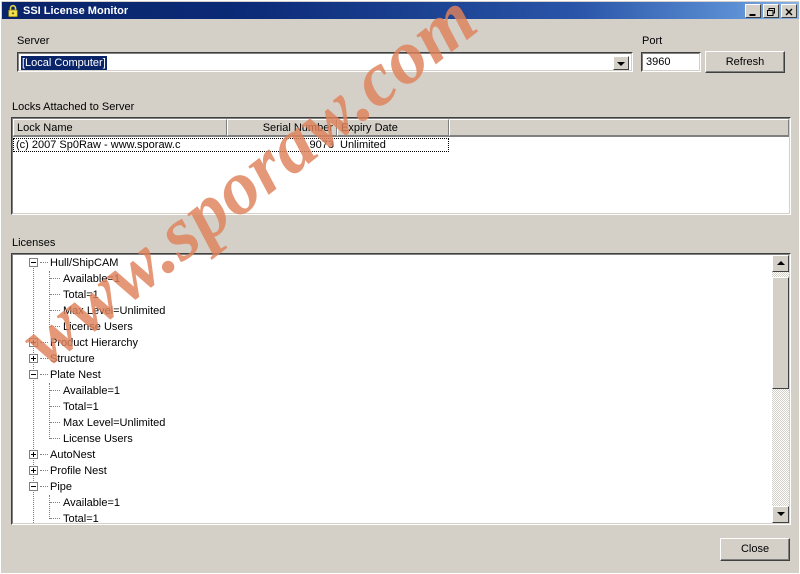  I want to click on column-header-serial-number: Serial Number, so click(282, 127).